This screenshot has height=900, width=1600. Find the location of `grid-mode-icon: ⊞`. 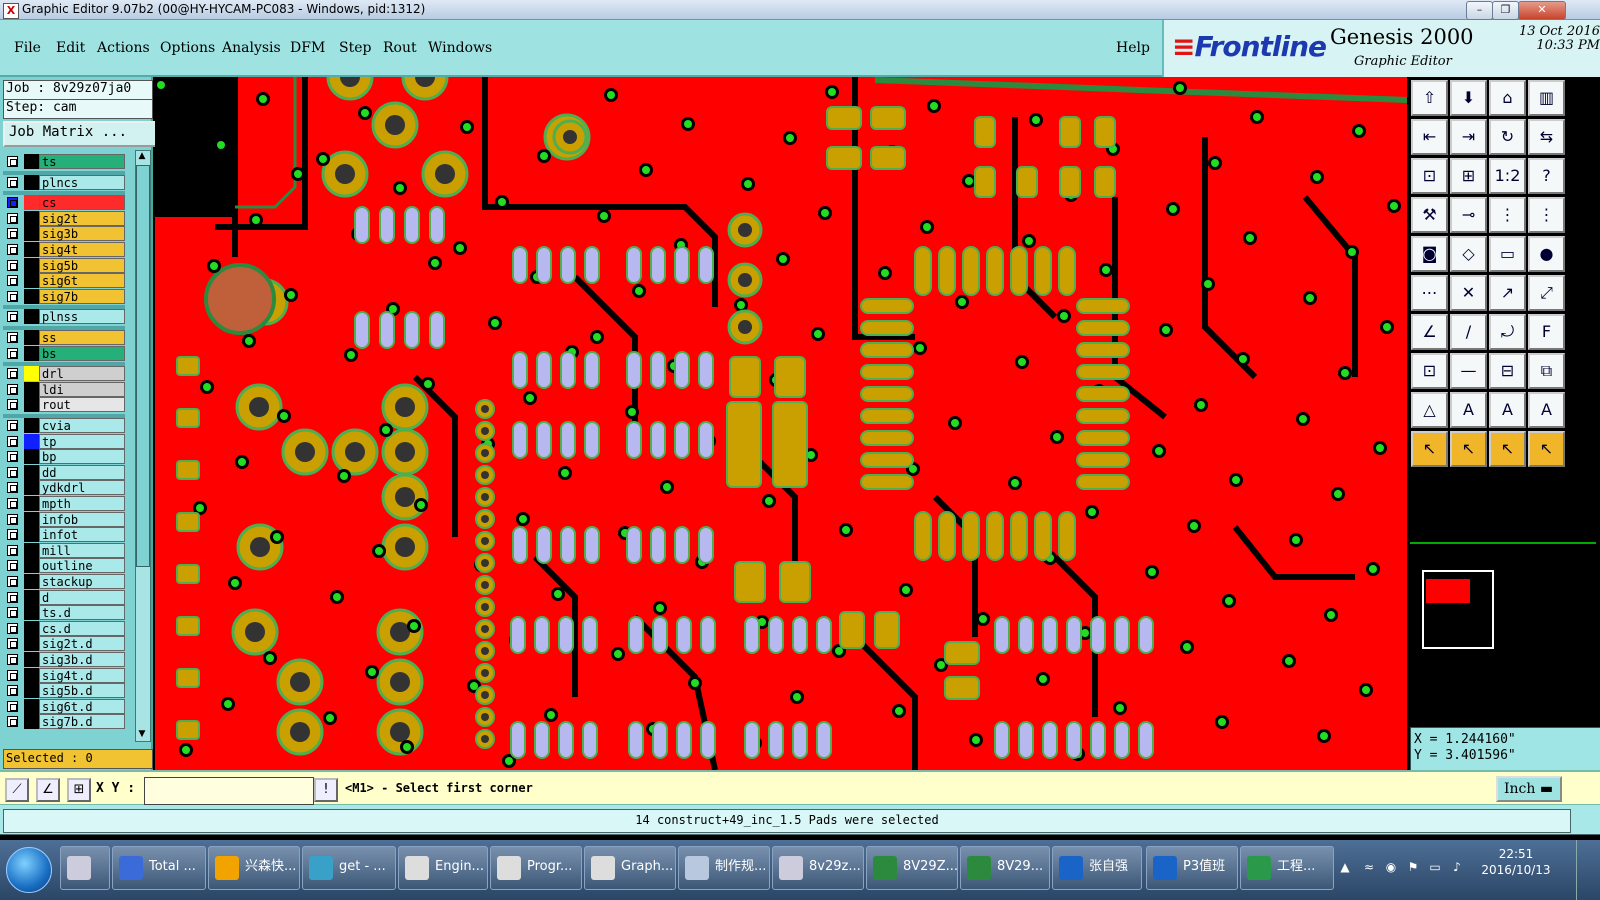

grid-mode-icon: ⊞ is located at coordinates (79, 790).